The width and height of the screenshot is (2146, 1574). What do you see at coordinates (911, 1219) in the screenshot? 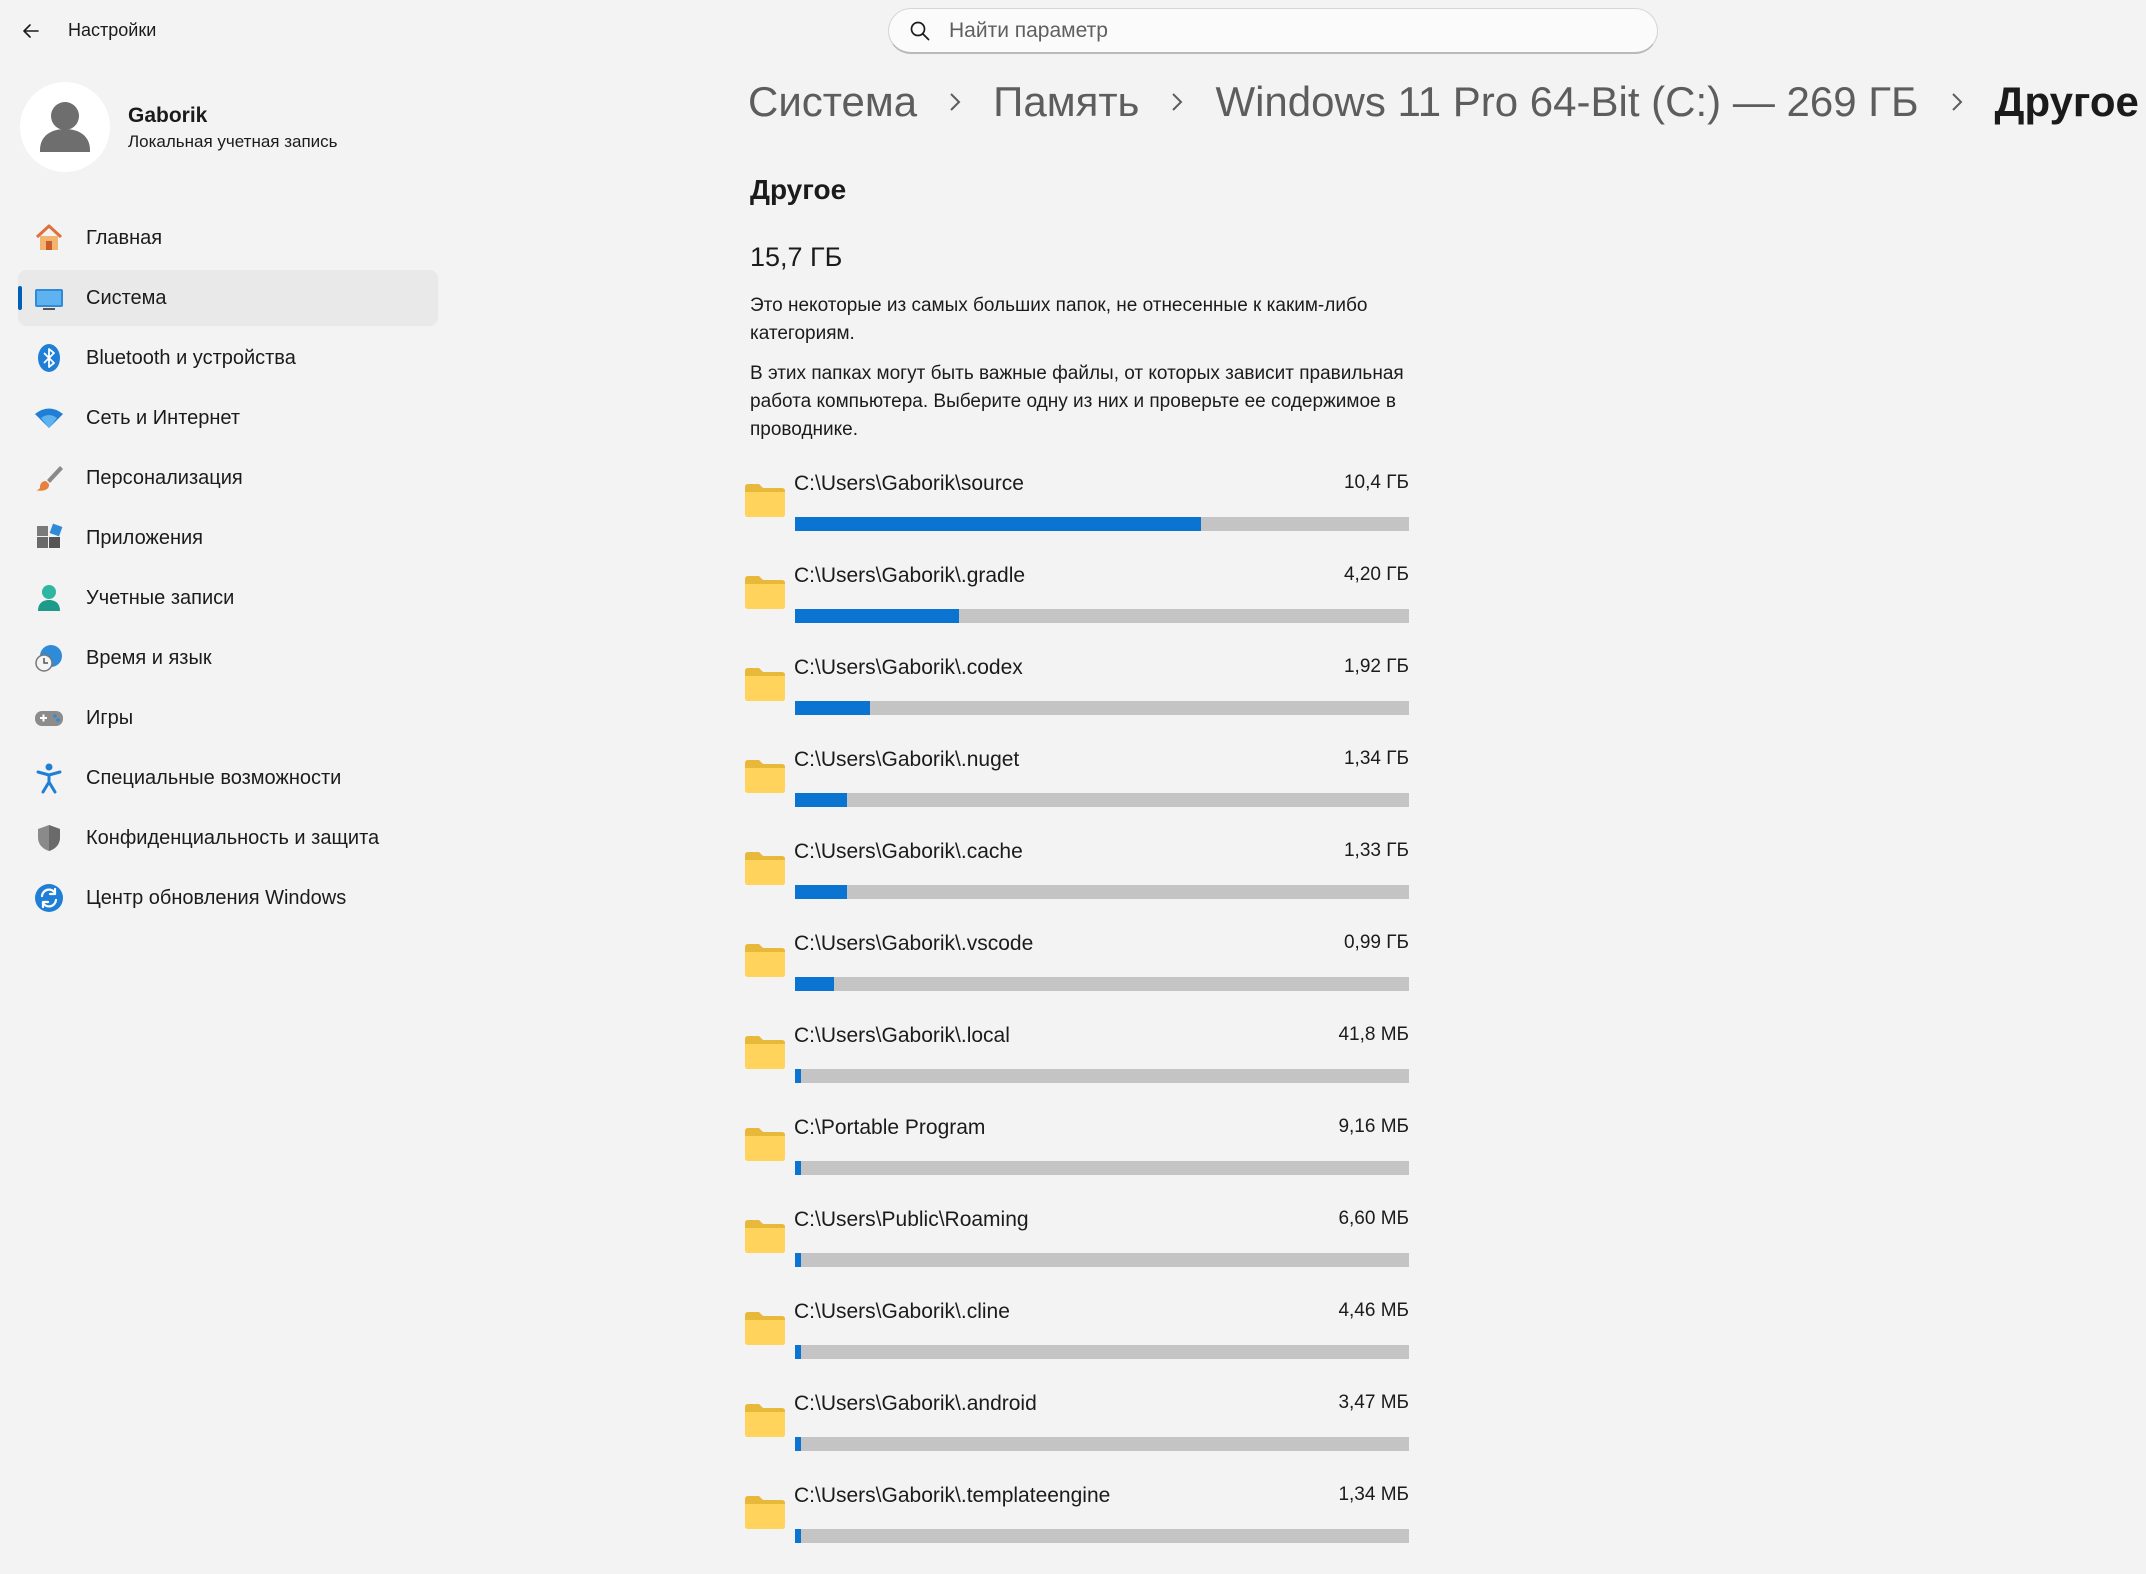
I see `folder-path: C:\Users\Public\Roaming` at bounding box center [911, 1219].